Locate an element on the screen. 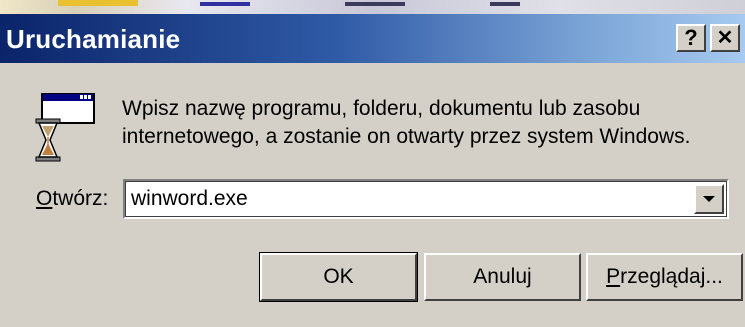 This screenshot has width=745, height=327. close-button: ✕ is located at coordinates (725, 38).